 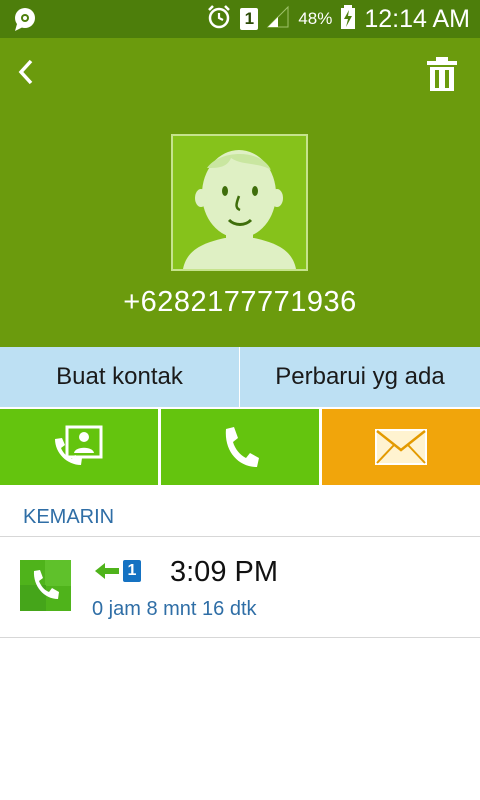 I want to click on avatar, so click(x=239, y=202).